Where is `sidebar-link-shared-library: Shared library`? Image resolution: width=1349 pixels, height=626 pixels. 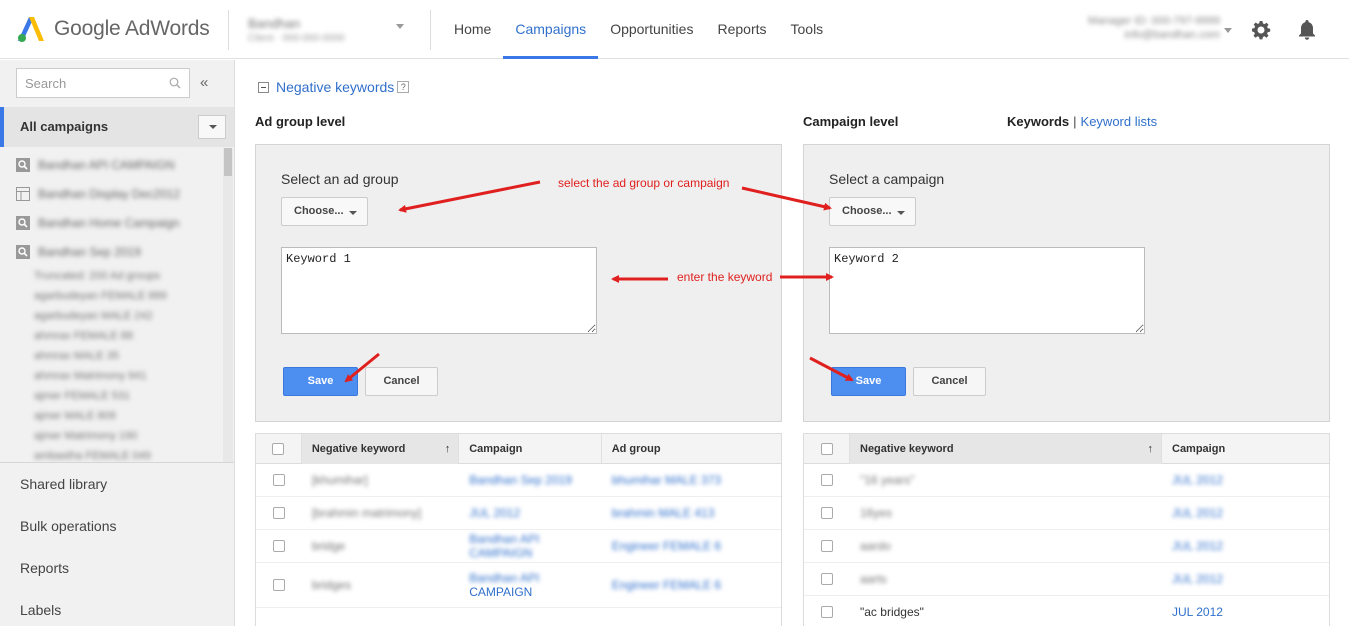
sidebar-link-shared-library: Shared library is located at coordinates (63, 484).